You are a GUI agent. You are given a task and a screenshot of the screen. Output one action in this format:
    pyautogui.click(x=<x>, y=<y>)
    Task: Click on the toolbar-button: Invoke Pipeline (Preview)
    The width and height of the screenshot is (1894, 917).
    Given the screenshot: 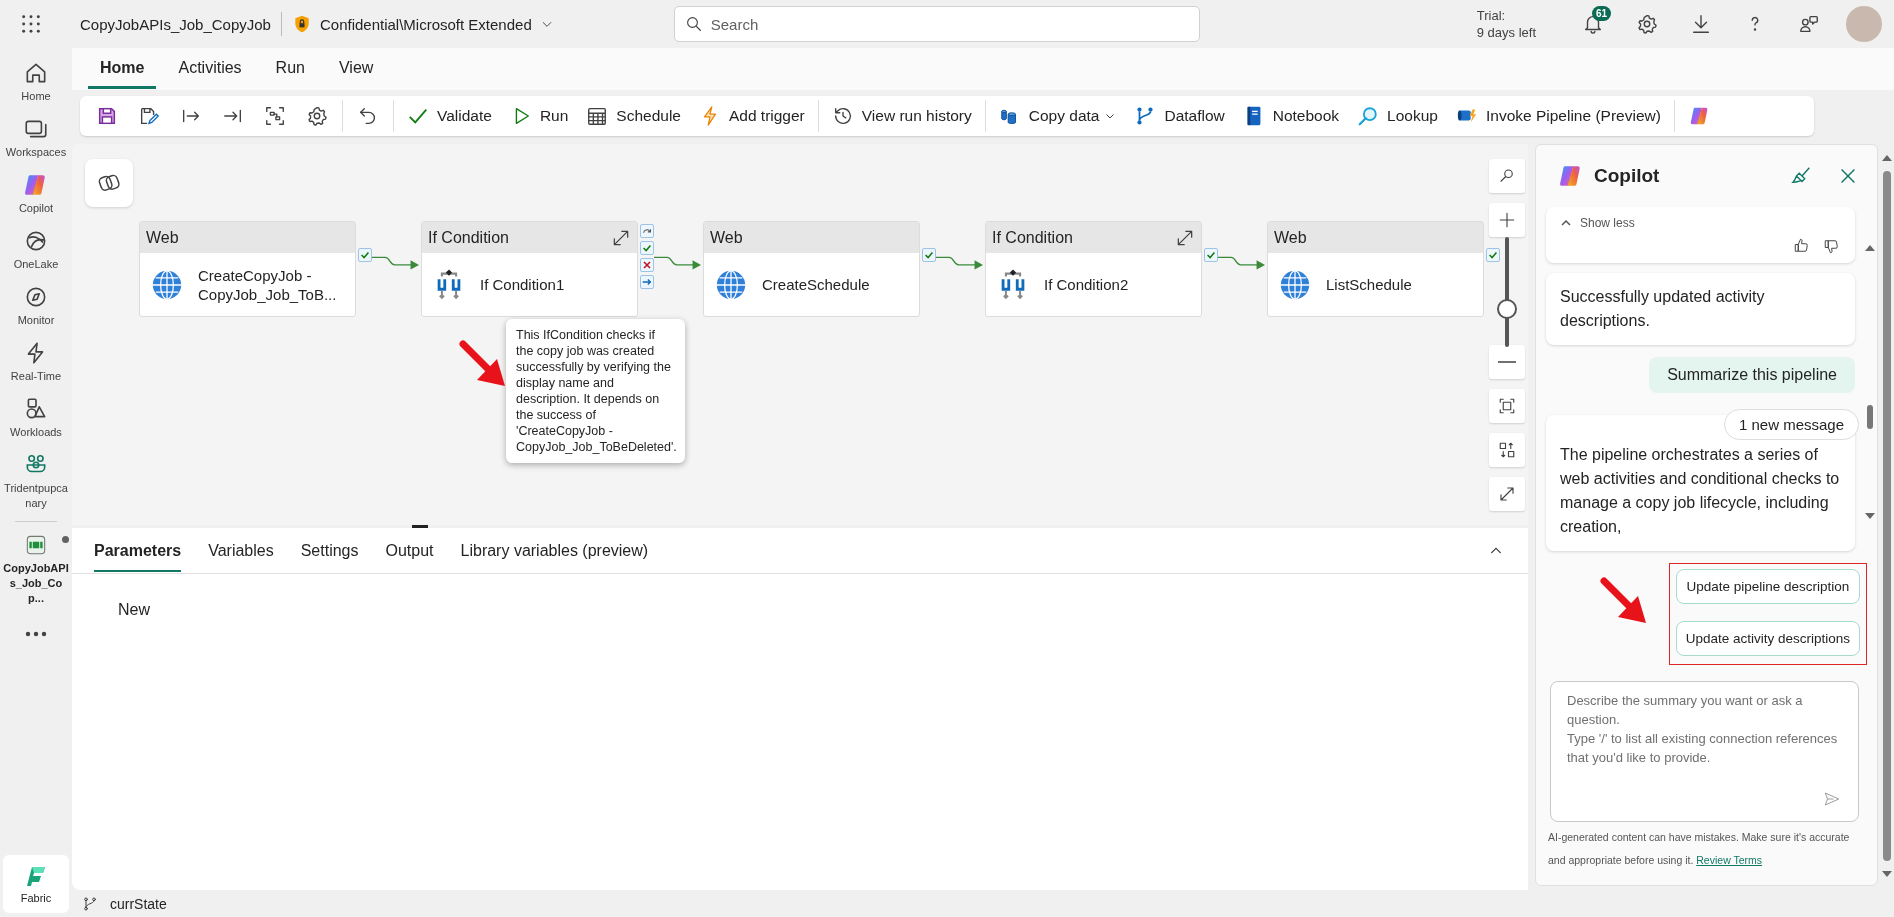 What is the action you would take?
    pyautogui.click(x=1558, y=116)
    